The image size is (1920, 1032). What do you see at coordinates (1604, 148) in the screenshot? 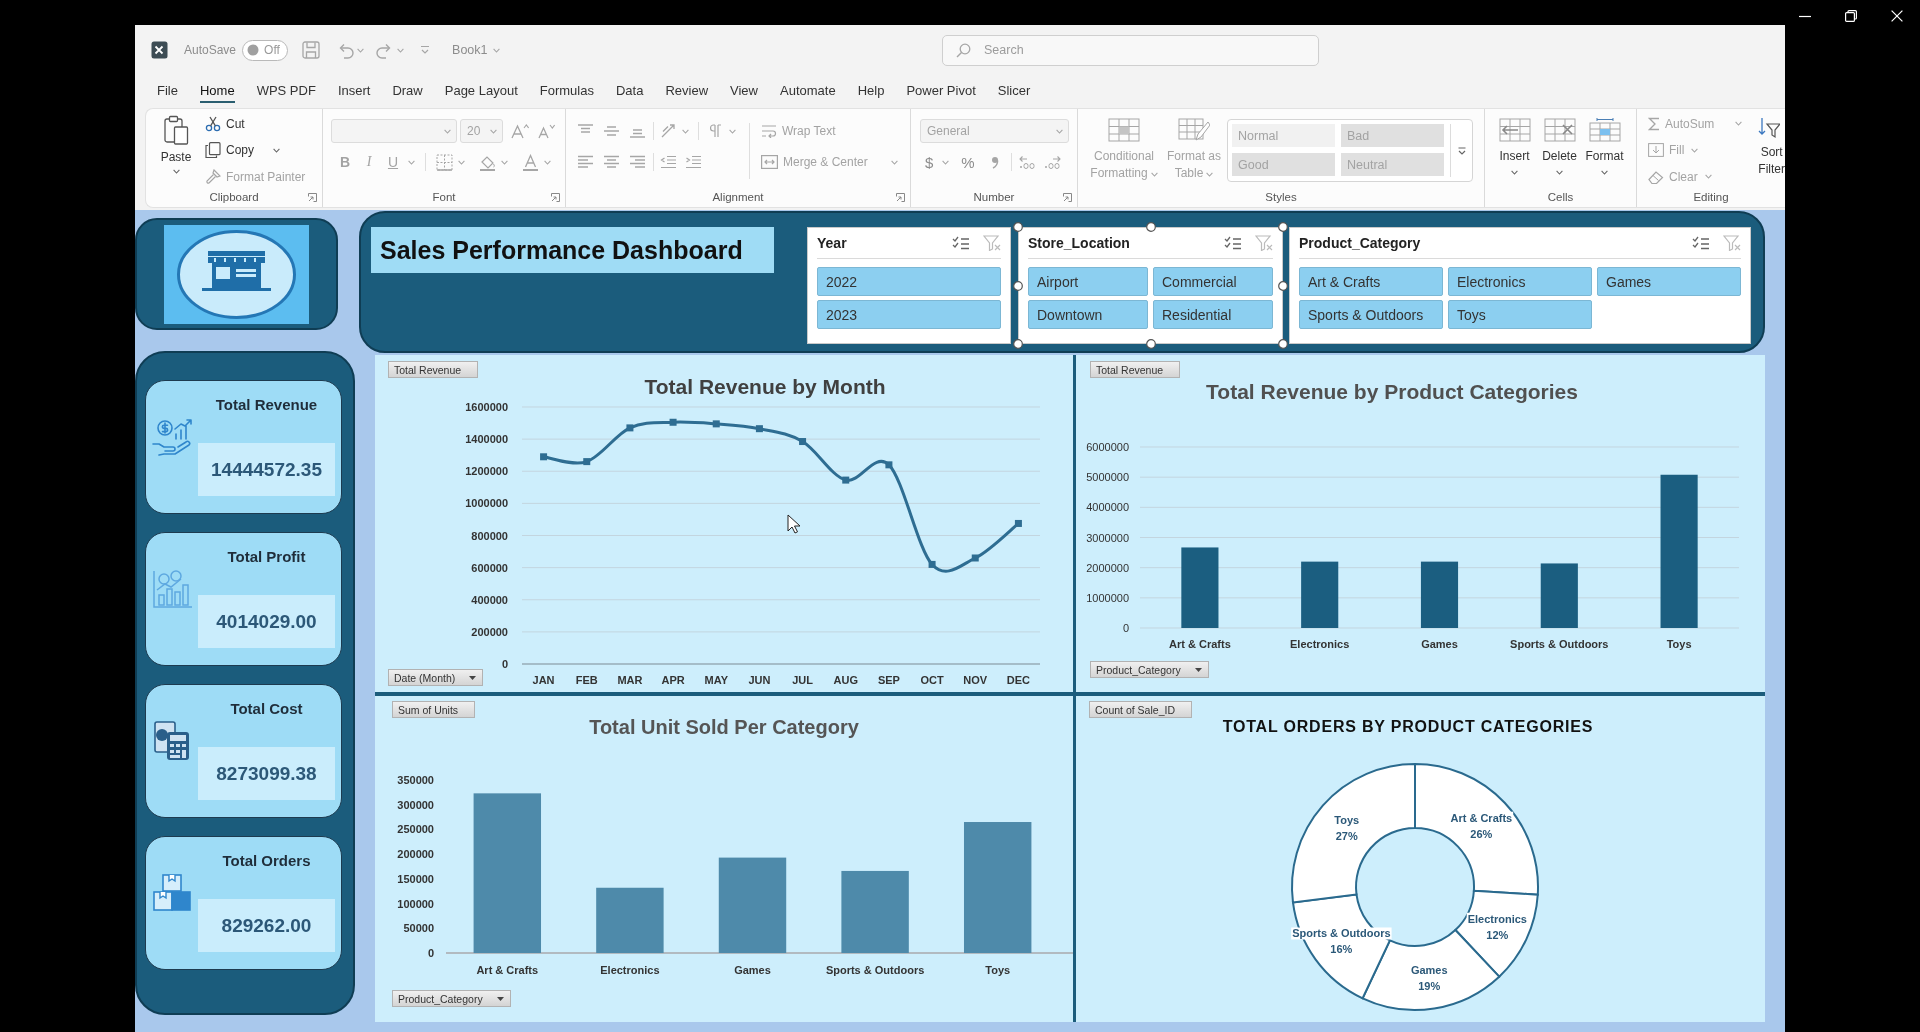
I see `format-button: Format` at bounding box center [1604, 148].